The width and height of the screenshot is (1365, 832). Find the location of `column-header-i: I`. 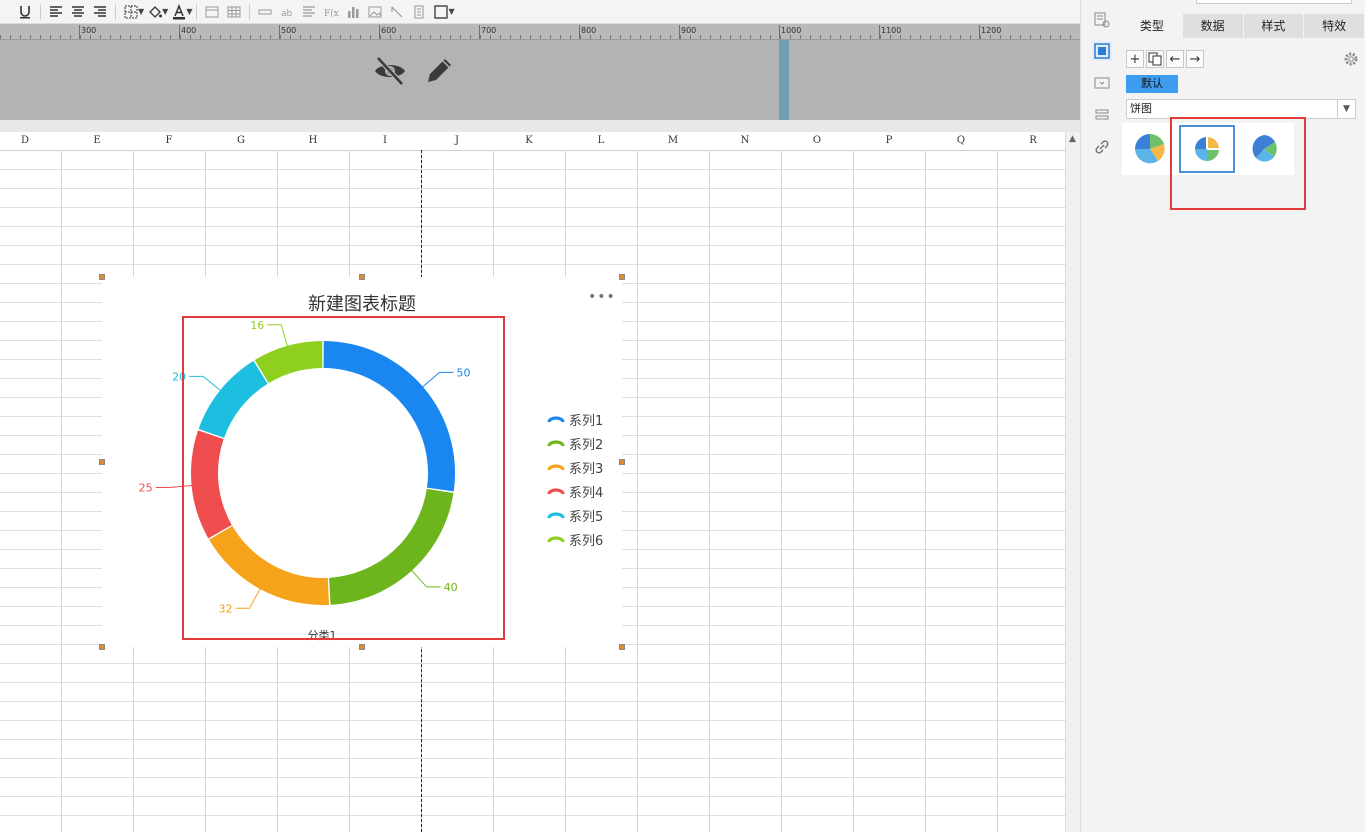

column-header-i: I is located at coordinates (385, 140).